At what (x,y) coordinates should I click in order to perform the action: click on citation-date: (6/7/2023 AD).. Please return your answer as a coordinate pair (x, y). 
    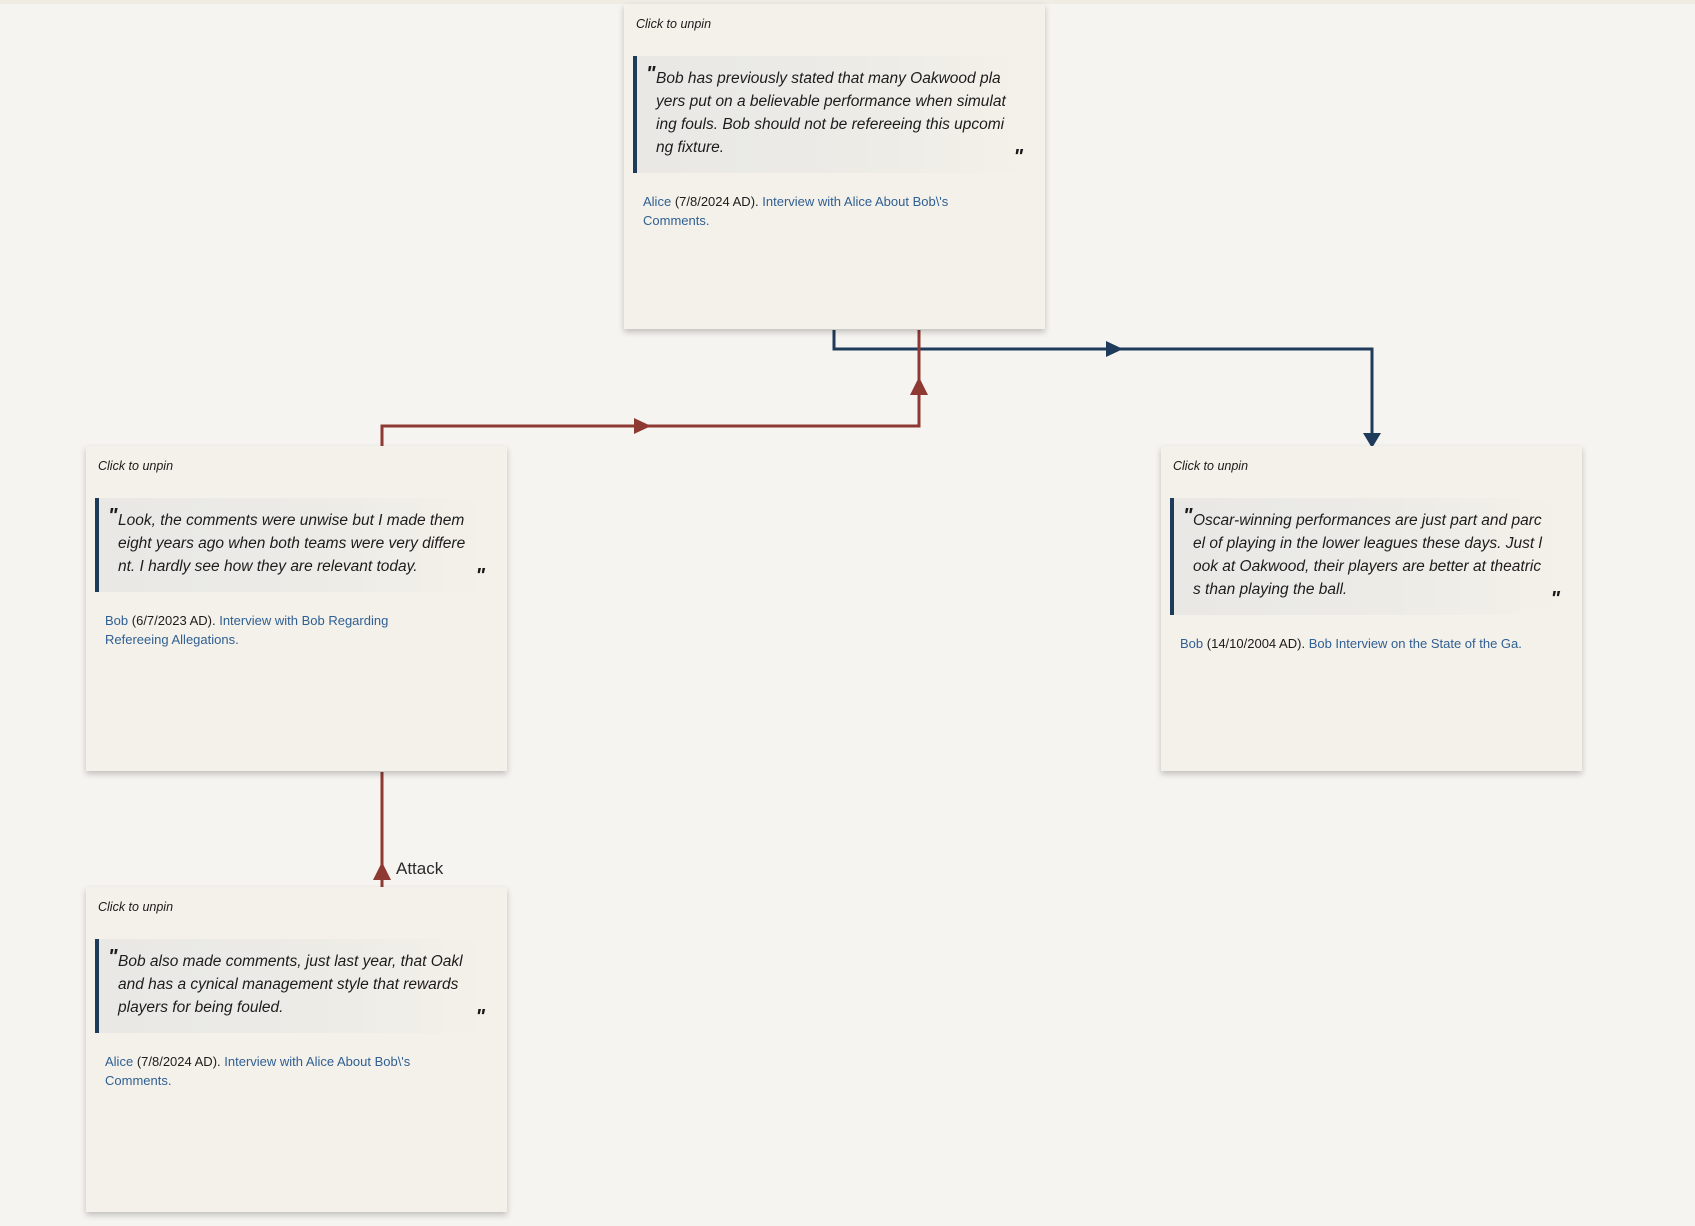
    Looking at the image, I should click on (173, 620).